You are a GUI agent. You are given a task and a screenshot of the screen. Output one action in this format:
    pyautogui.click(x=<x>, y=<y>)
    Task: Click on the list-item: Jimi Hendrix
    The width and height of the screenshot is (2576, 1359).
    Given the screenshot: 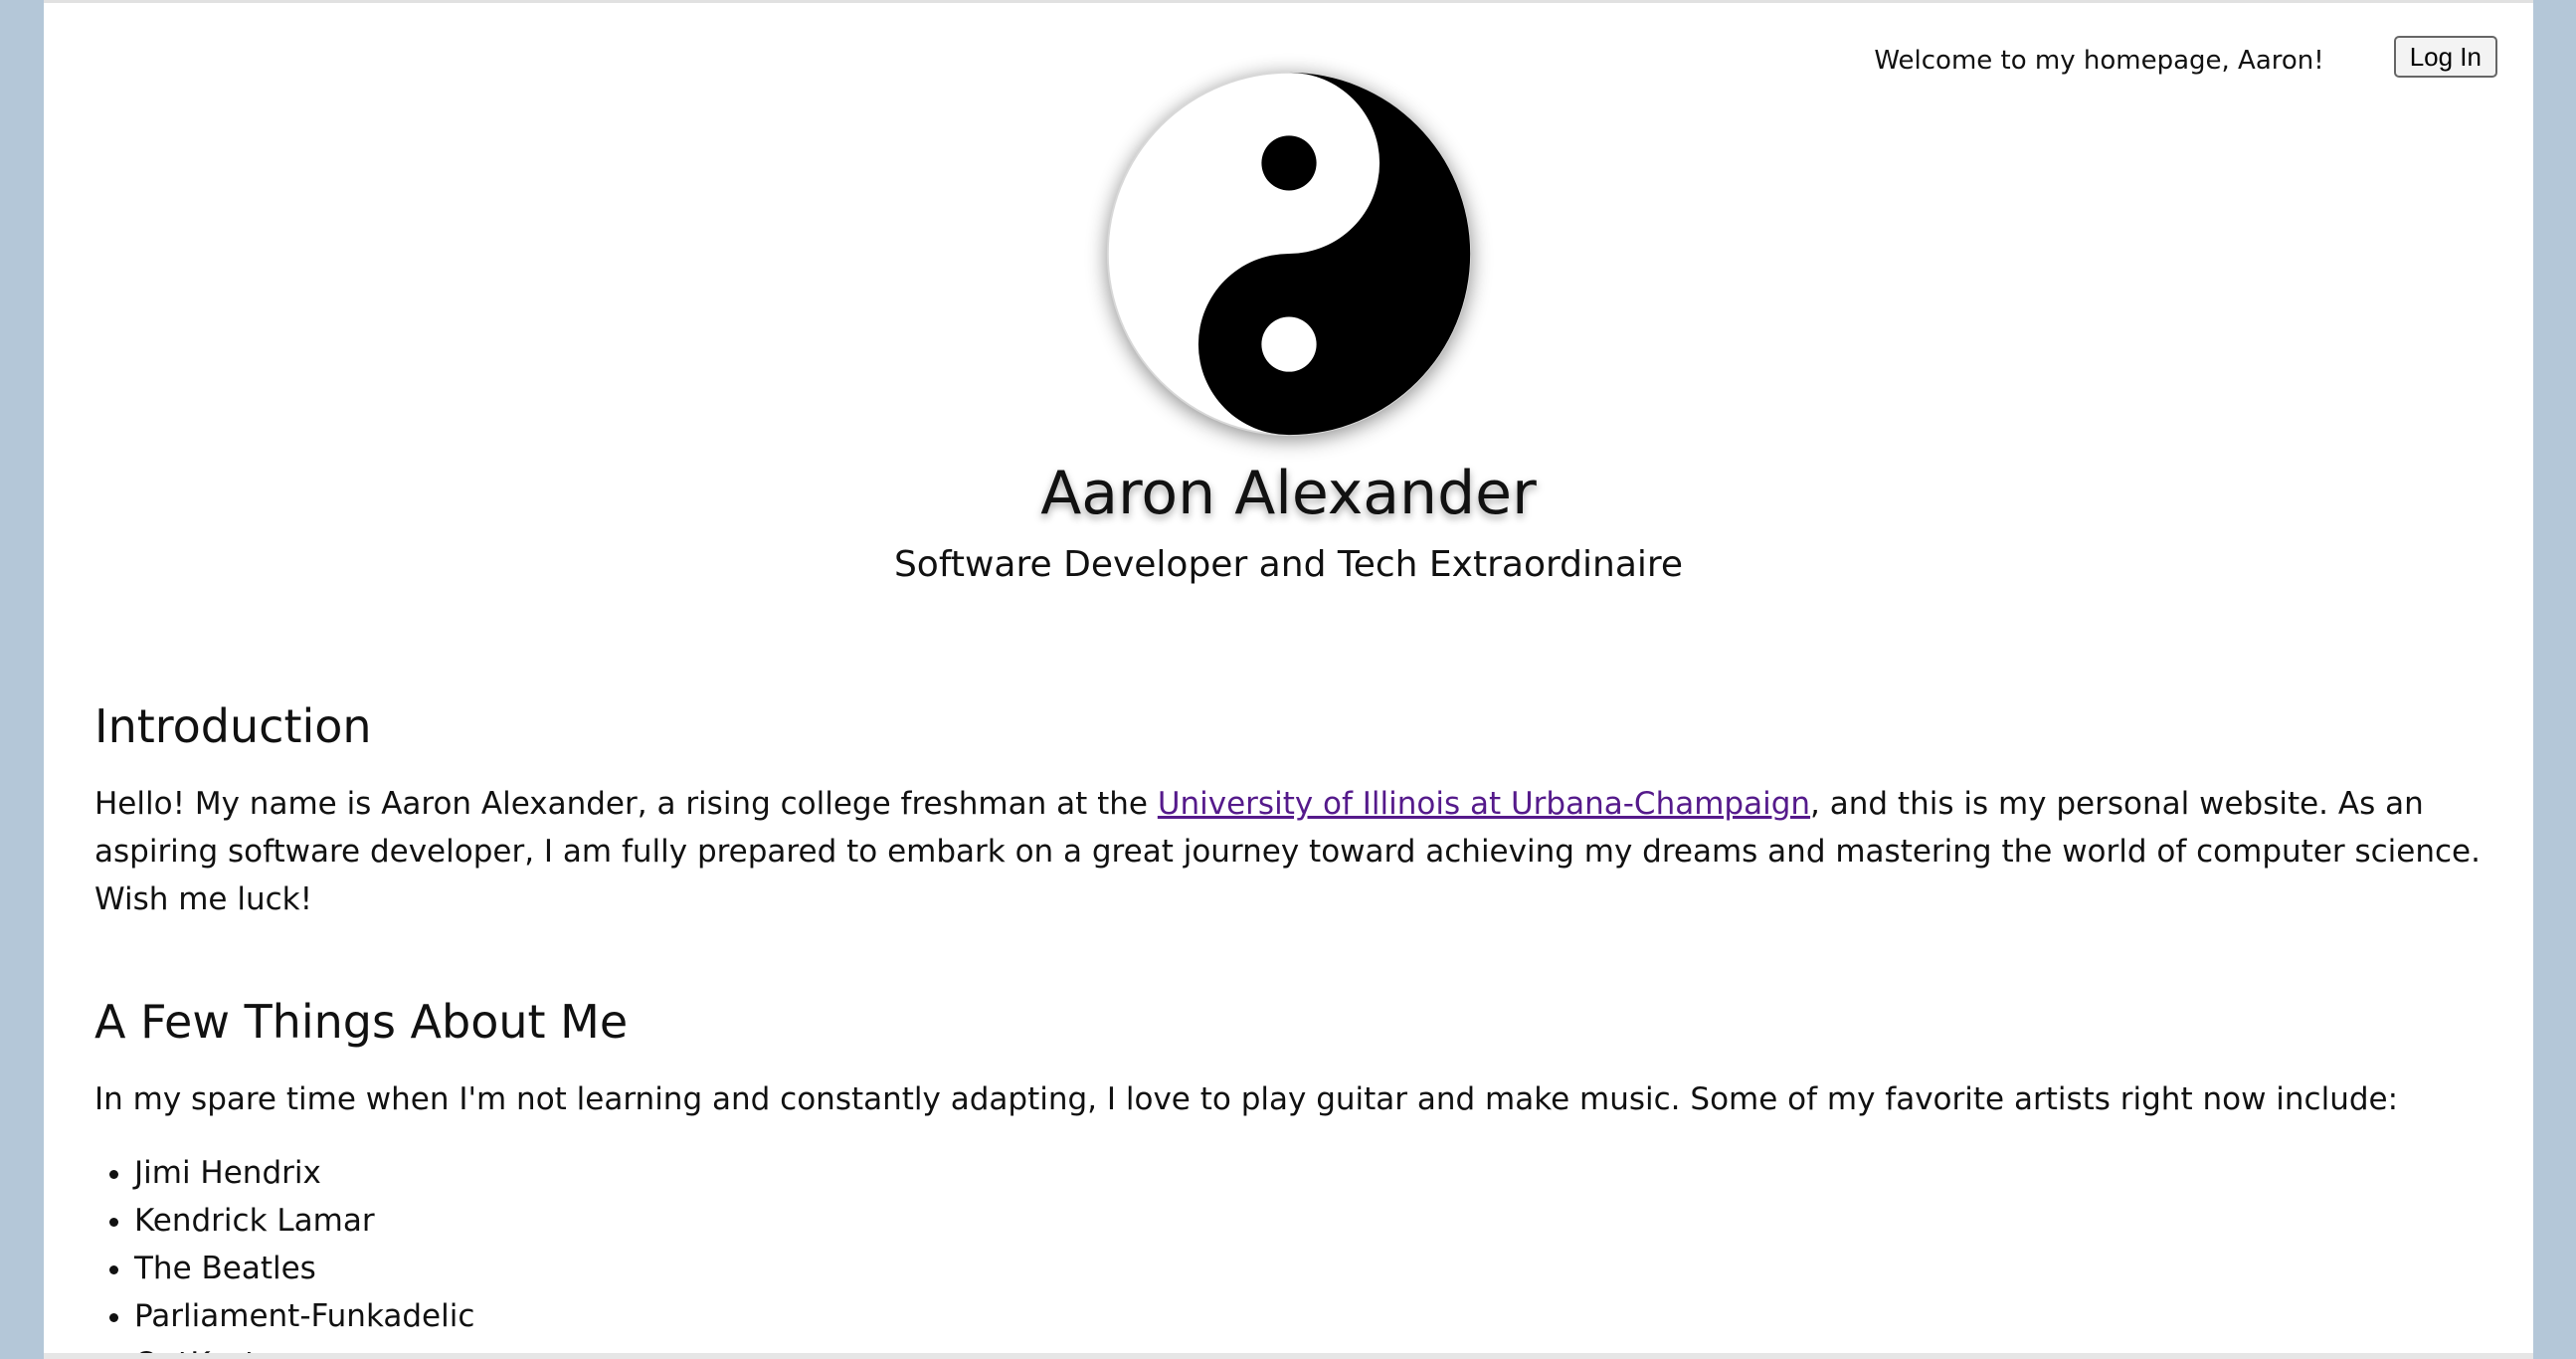 What is the action you would take?
    pyautogui.click(x=1308, y=1173)
    